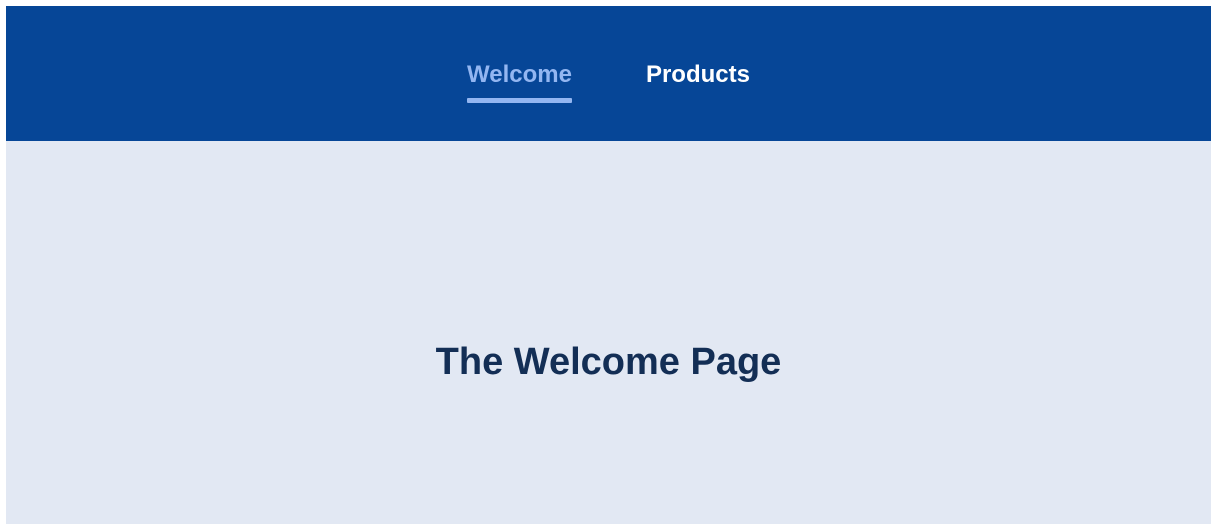 The width and height of the screenshot is (1217, 524). What do you see at coordinates (519, 82) in the screenshot?
I see `nav-tab-welcome: Welcome` at bounding box center [519, 82].